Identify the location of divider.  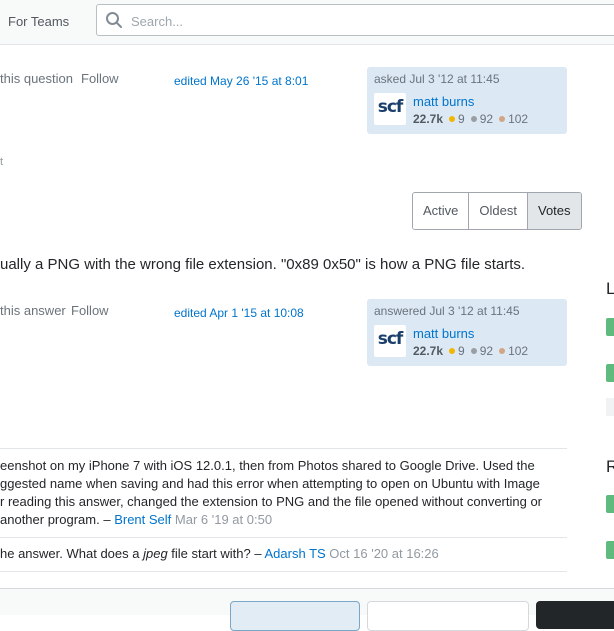
(283, 571).